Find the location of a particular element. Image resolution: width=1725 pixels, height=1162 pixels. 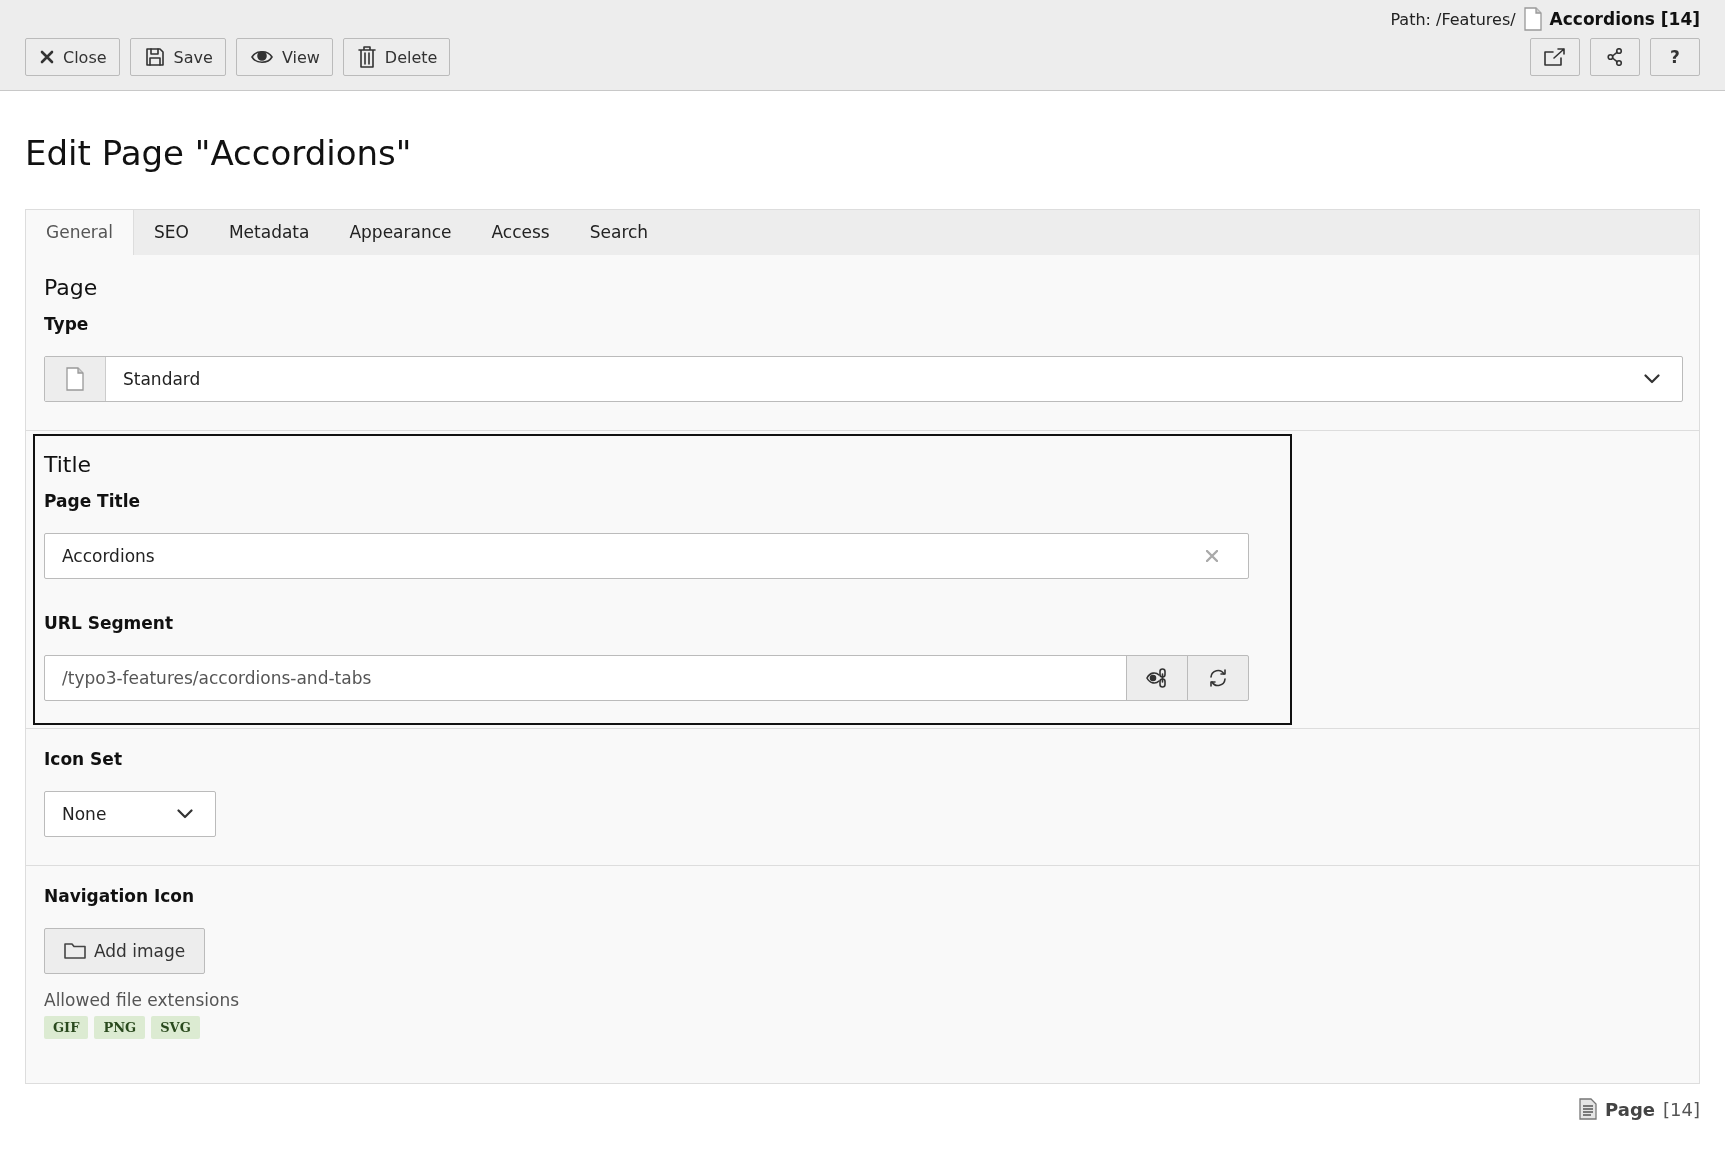

close-button: Close is located at coordinates (72, 57).